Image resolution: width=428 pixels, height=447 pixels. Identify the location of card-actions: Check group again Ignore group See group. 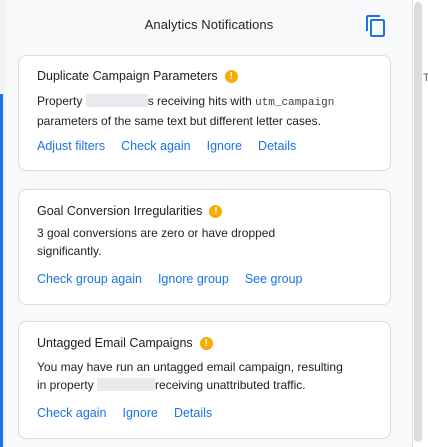
(178, 279).